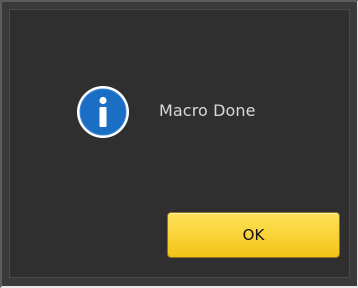 The height and width of the screenshot is (288, 358). I want to click on dialog-message: Macro Done, so click(207, 110).